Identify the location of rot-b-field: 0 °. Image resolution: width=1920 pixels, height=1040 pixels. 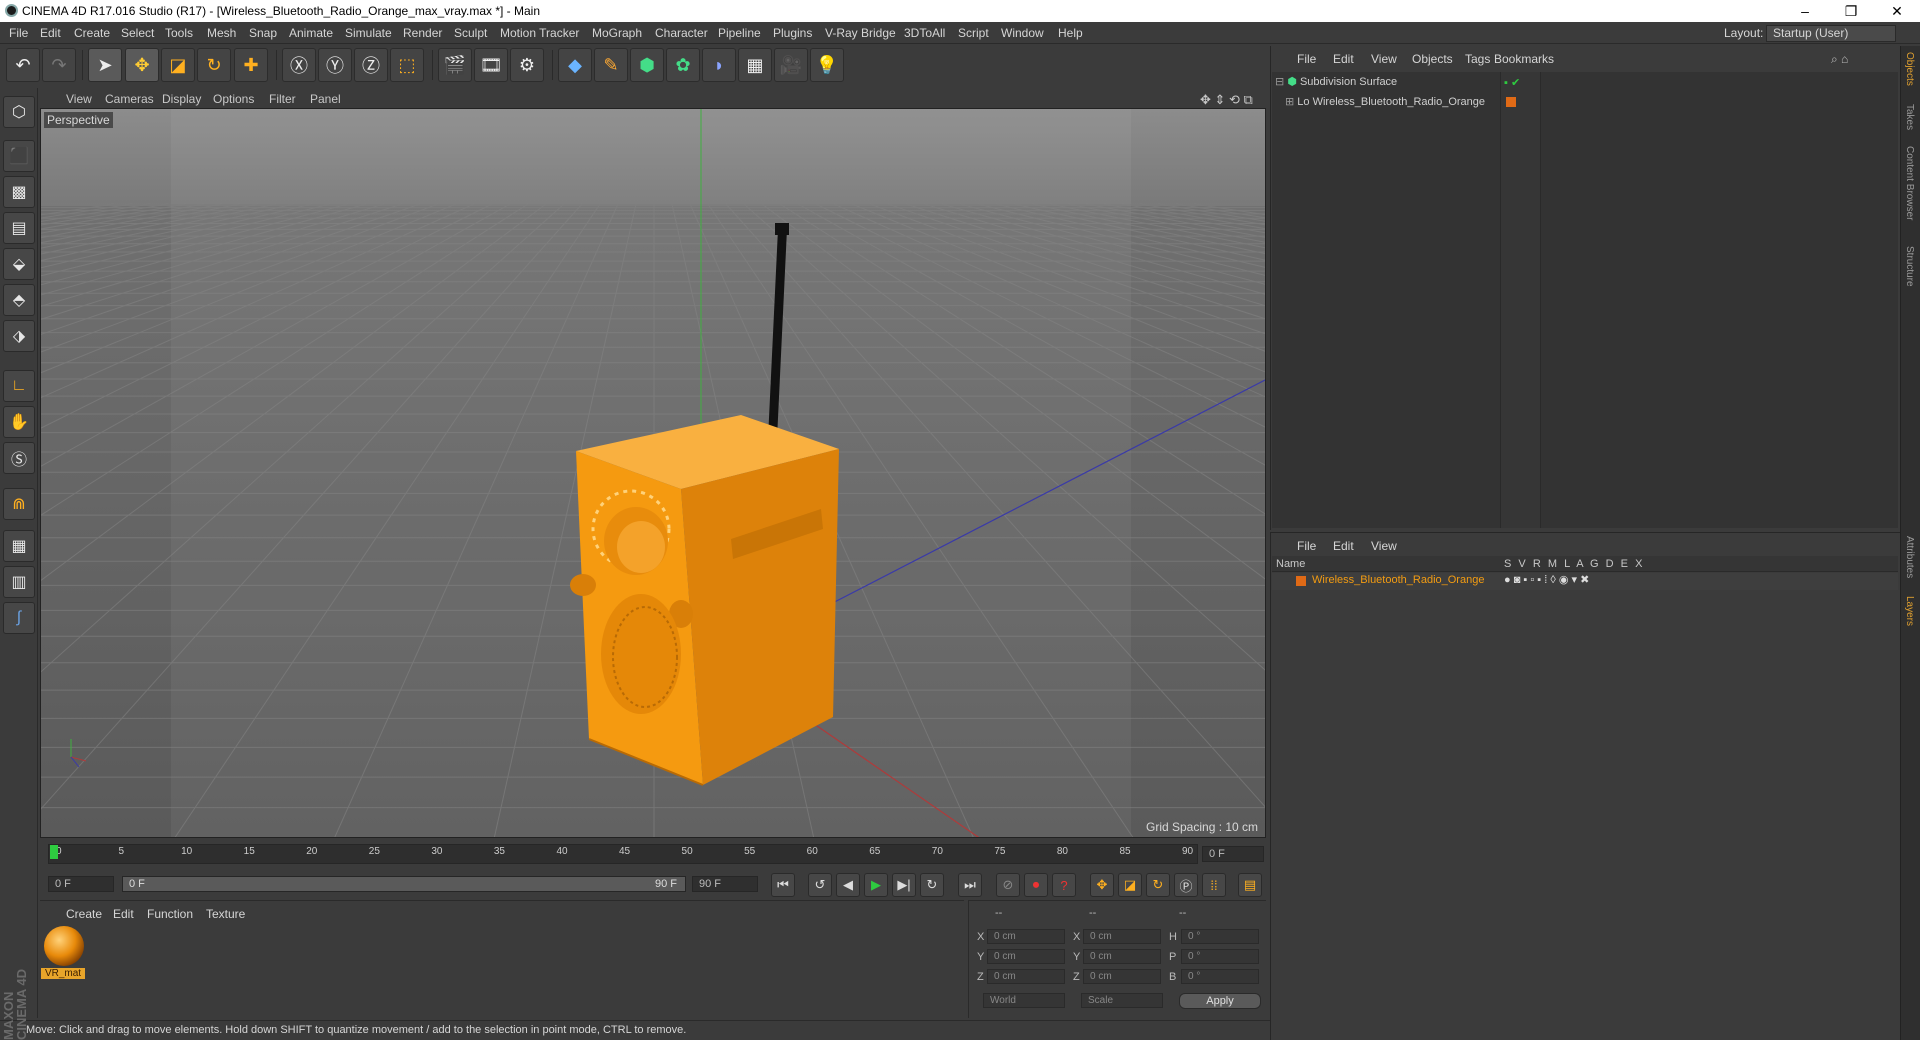
(1220, 976).